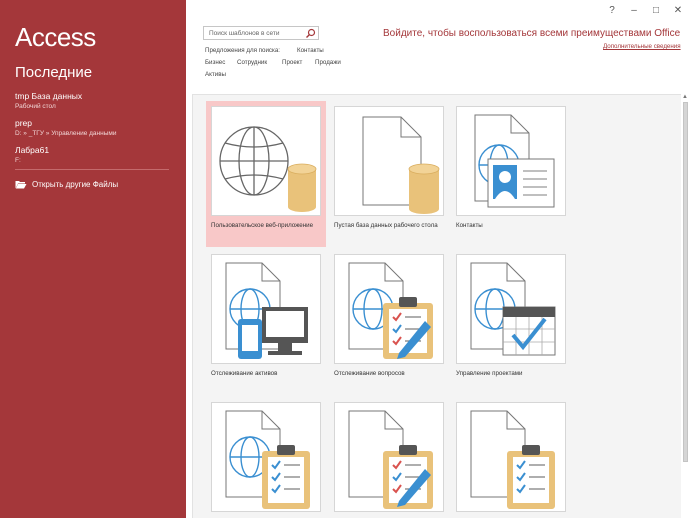  I want to click on scroll-up-arrow-icon: ▲, so click(685, 97).